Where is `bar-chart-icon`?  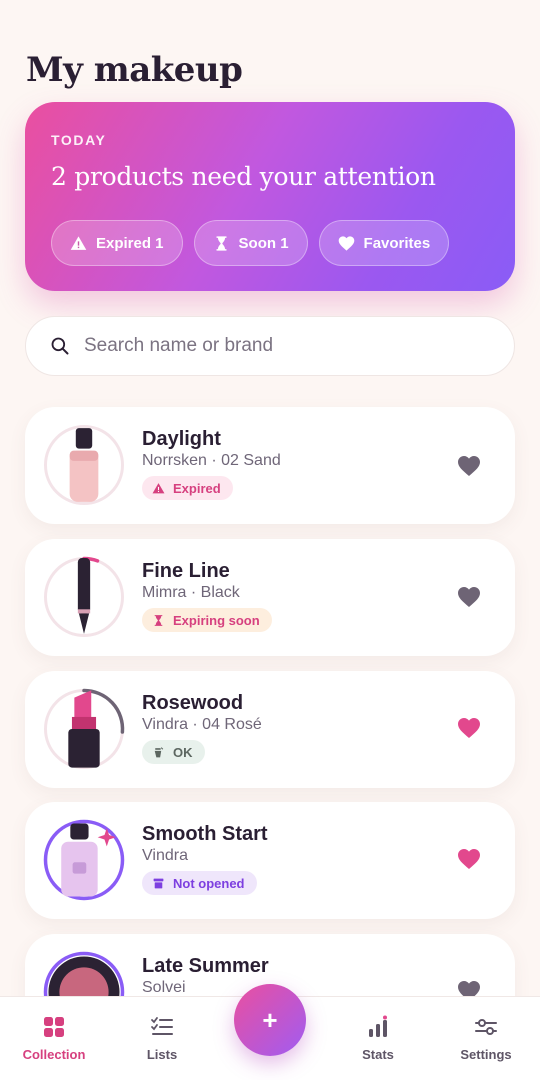
bar-chart-icon is located at coordinates (378, 1026).